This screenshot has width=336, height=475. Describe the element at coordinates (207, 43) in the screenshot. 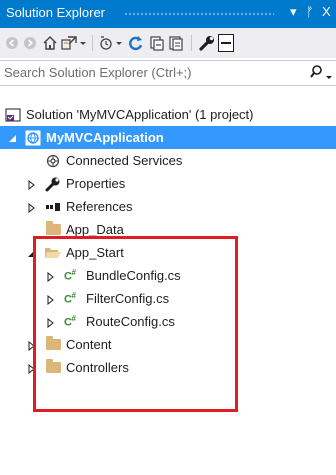

I see `properties-wrench-icon` at that location.